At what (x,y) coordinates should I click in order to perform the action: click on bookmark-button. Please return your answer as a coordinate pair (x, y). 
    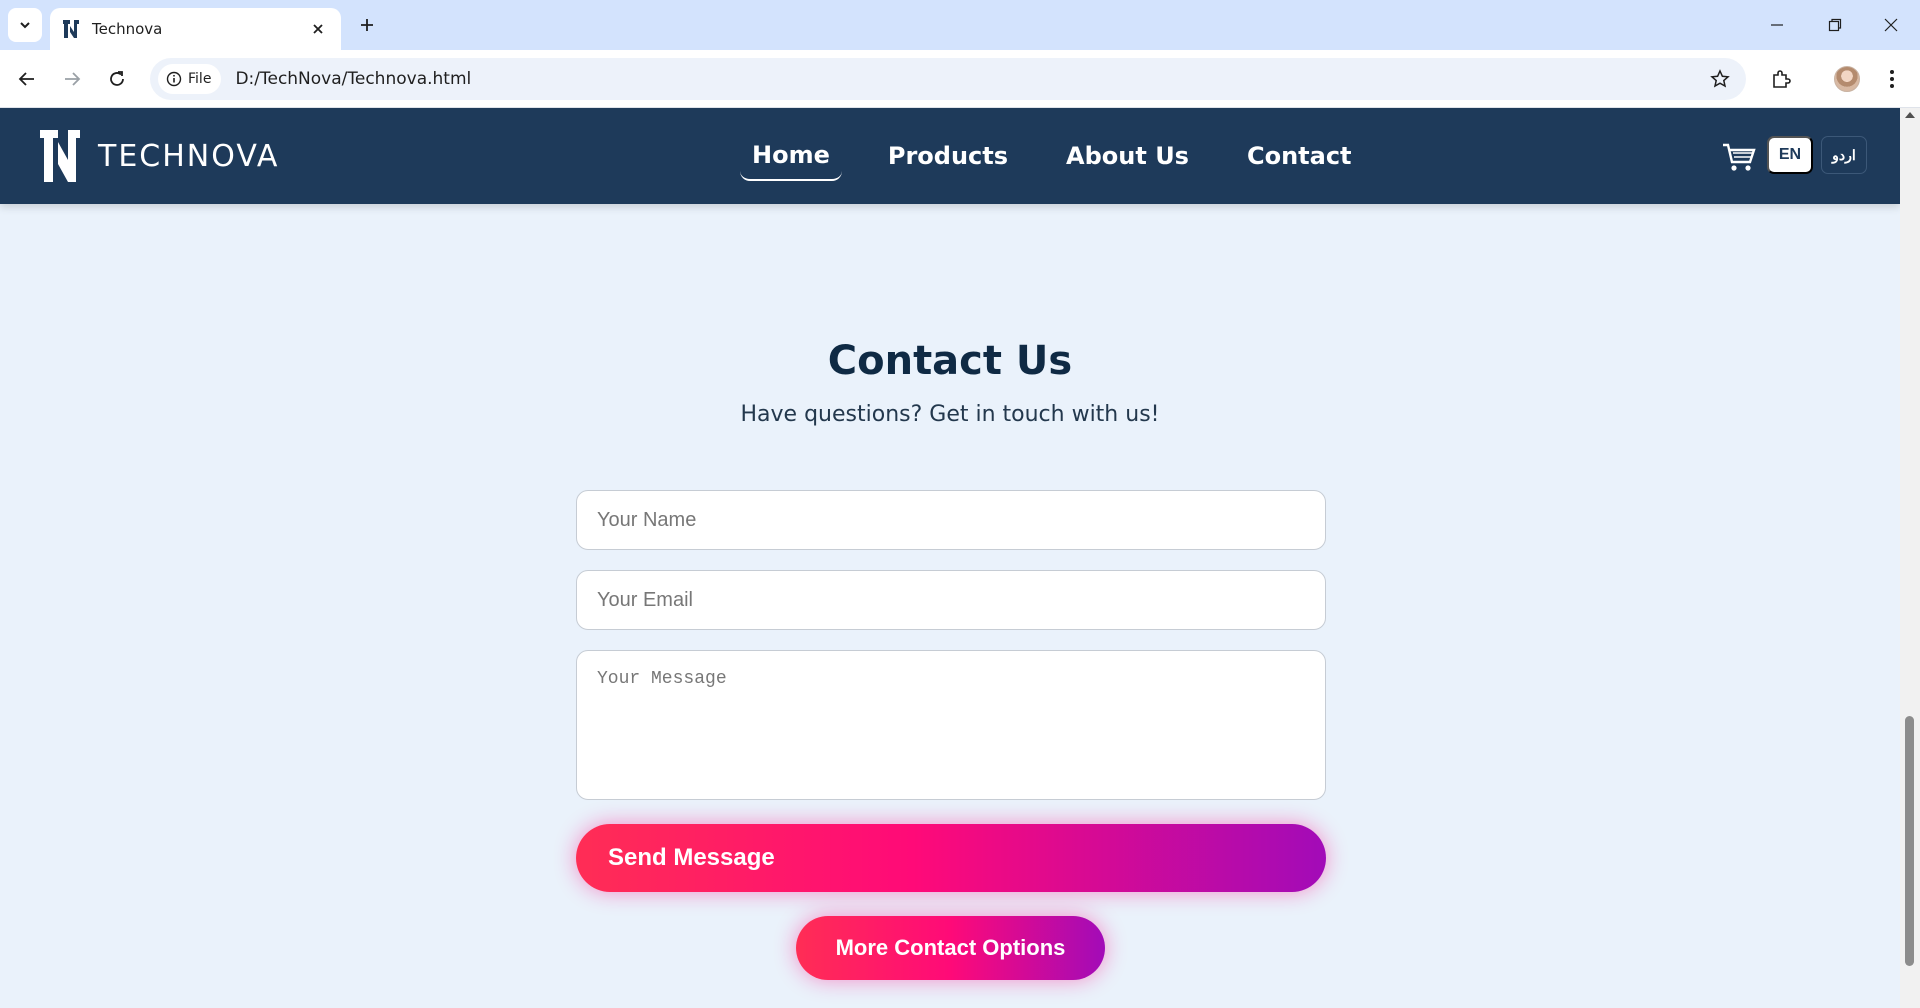
    Looking at the image, I should click on (1720, 79).